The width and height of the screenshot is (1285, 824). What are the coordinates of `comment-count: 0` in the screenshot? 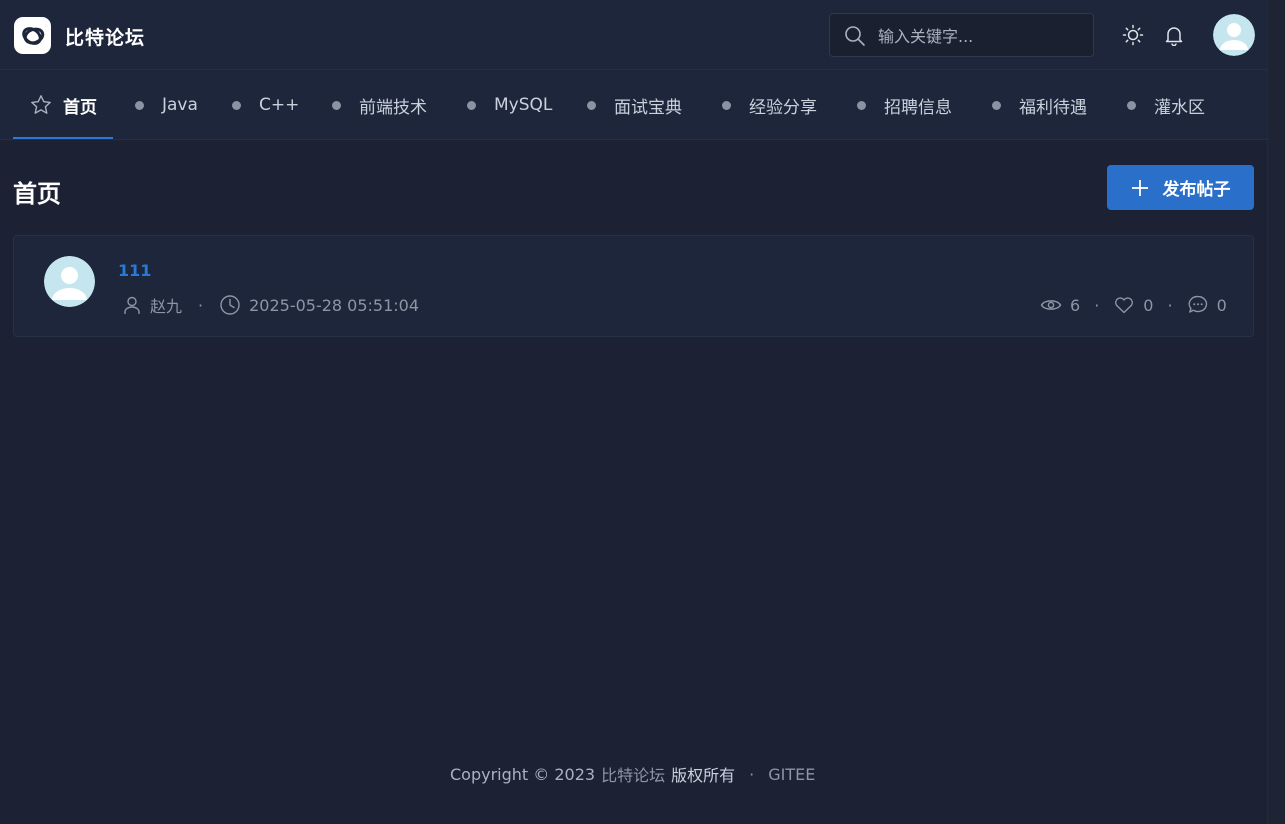 It's located at (1221, 305).